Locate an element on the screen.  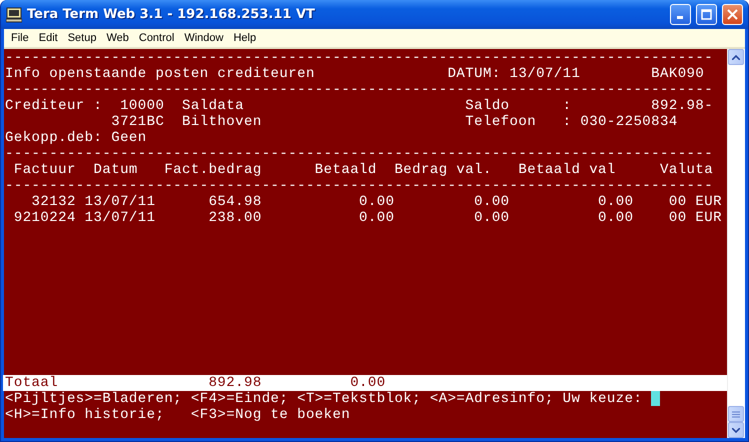
maximize-icon is located at coordinates (706, 14).